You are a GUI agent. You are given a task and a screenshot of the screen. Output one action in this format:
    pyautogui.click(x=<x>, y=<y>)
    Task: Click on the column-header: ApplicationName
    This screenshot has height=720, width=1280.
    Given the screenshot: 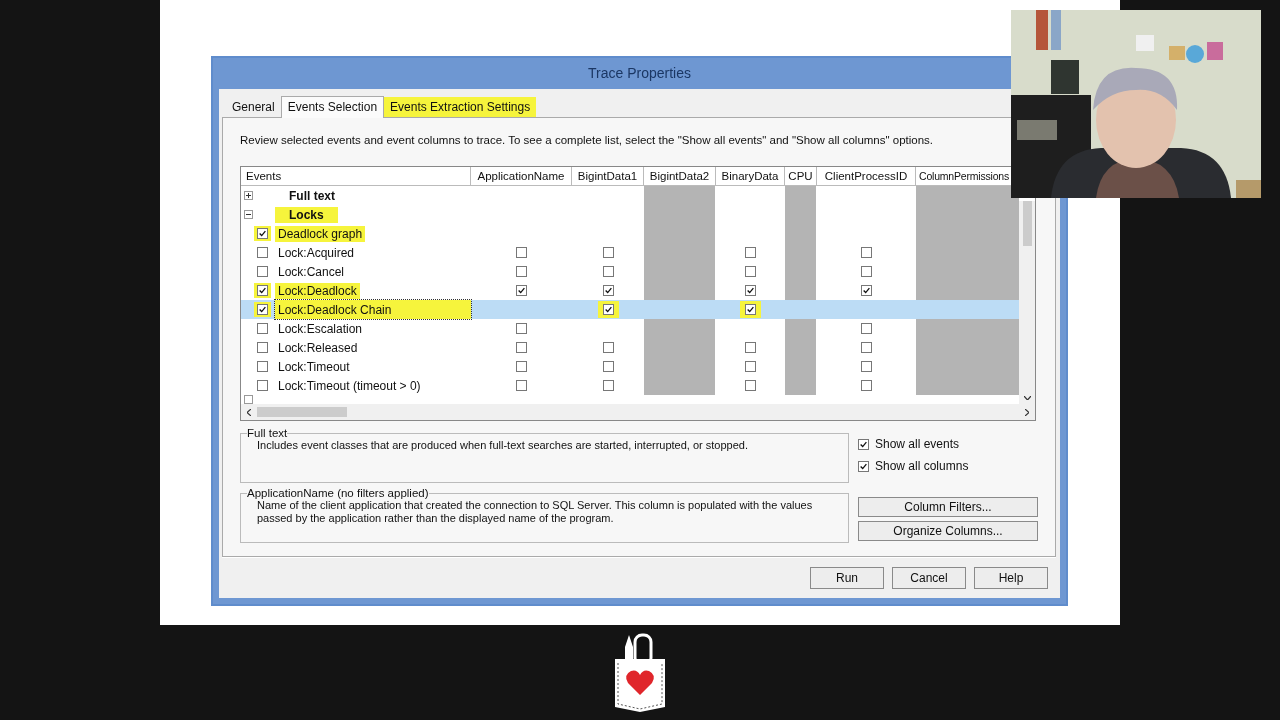 What is the action you would take?
    pyautogui.click(x=521, y=176)
    